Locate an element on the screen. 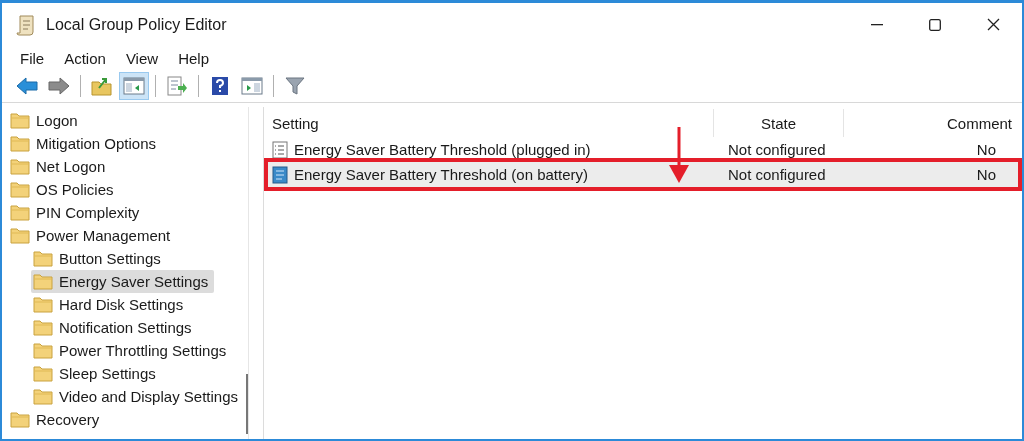  setting-name: Energy Saver Battery Threshold (on battery) is located at coordinates (441, 174).